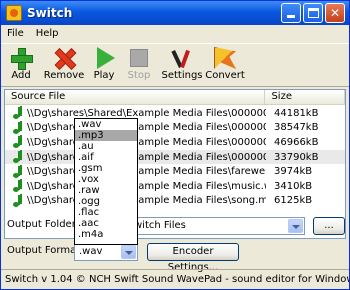  I want to click on remove-icon, so click(64, 58).